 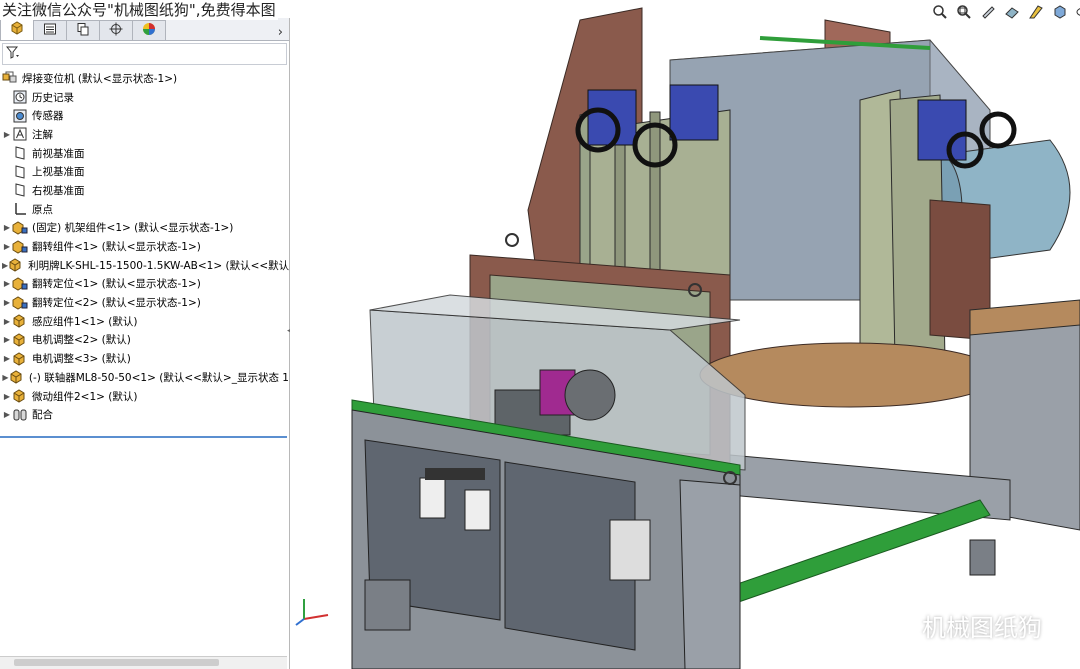 I want to click on tree-item: ▶ (-) 联轴器ML8-50-50<1> (默认<<默认>_显示状态 1, so click(x=144, y=377).